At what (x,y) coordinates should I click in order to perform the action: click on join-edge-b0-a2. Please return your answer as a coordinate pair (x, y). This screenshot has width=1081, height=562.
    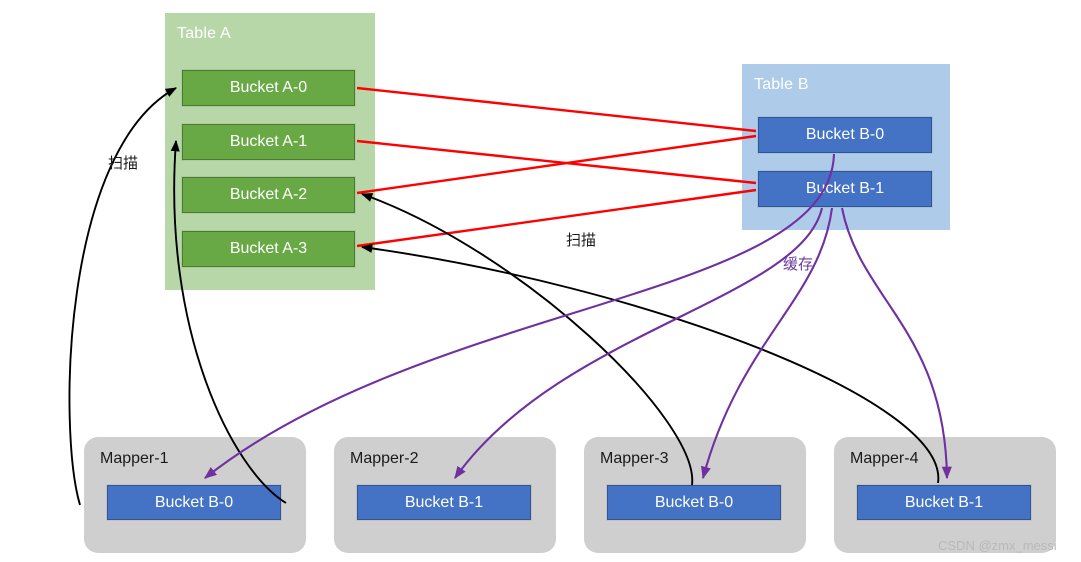
    Looking at the image, I should click on (556, 164).